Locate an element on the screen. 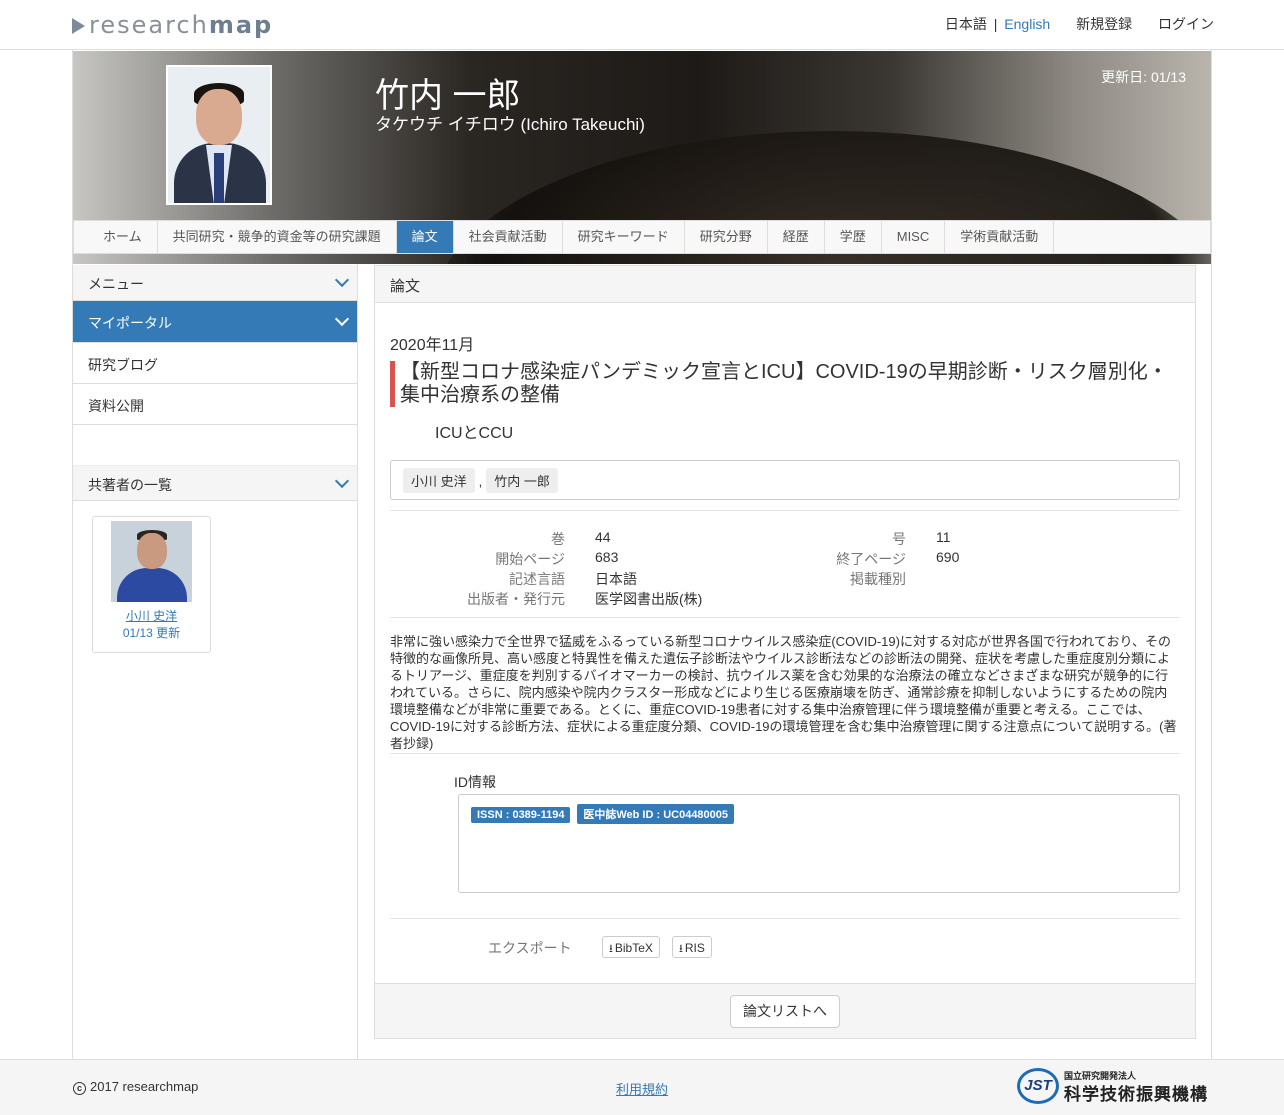 The image size is (1284, 1115). issue-label: 号 is located at coordinates (899, 539).